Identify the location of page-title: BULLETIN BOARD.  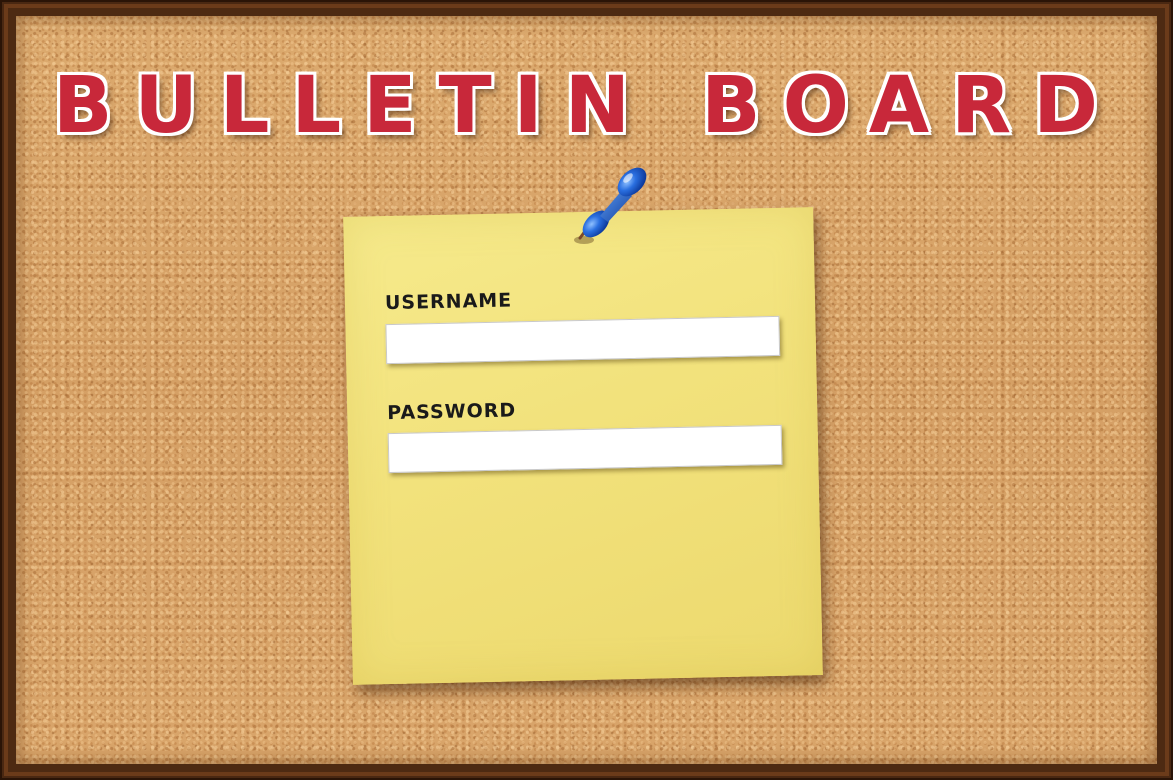
(586, 106).